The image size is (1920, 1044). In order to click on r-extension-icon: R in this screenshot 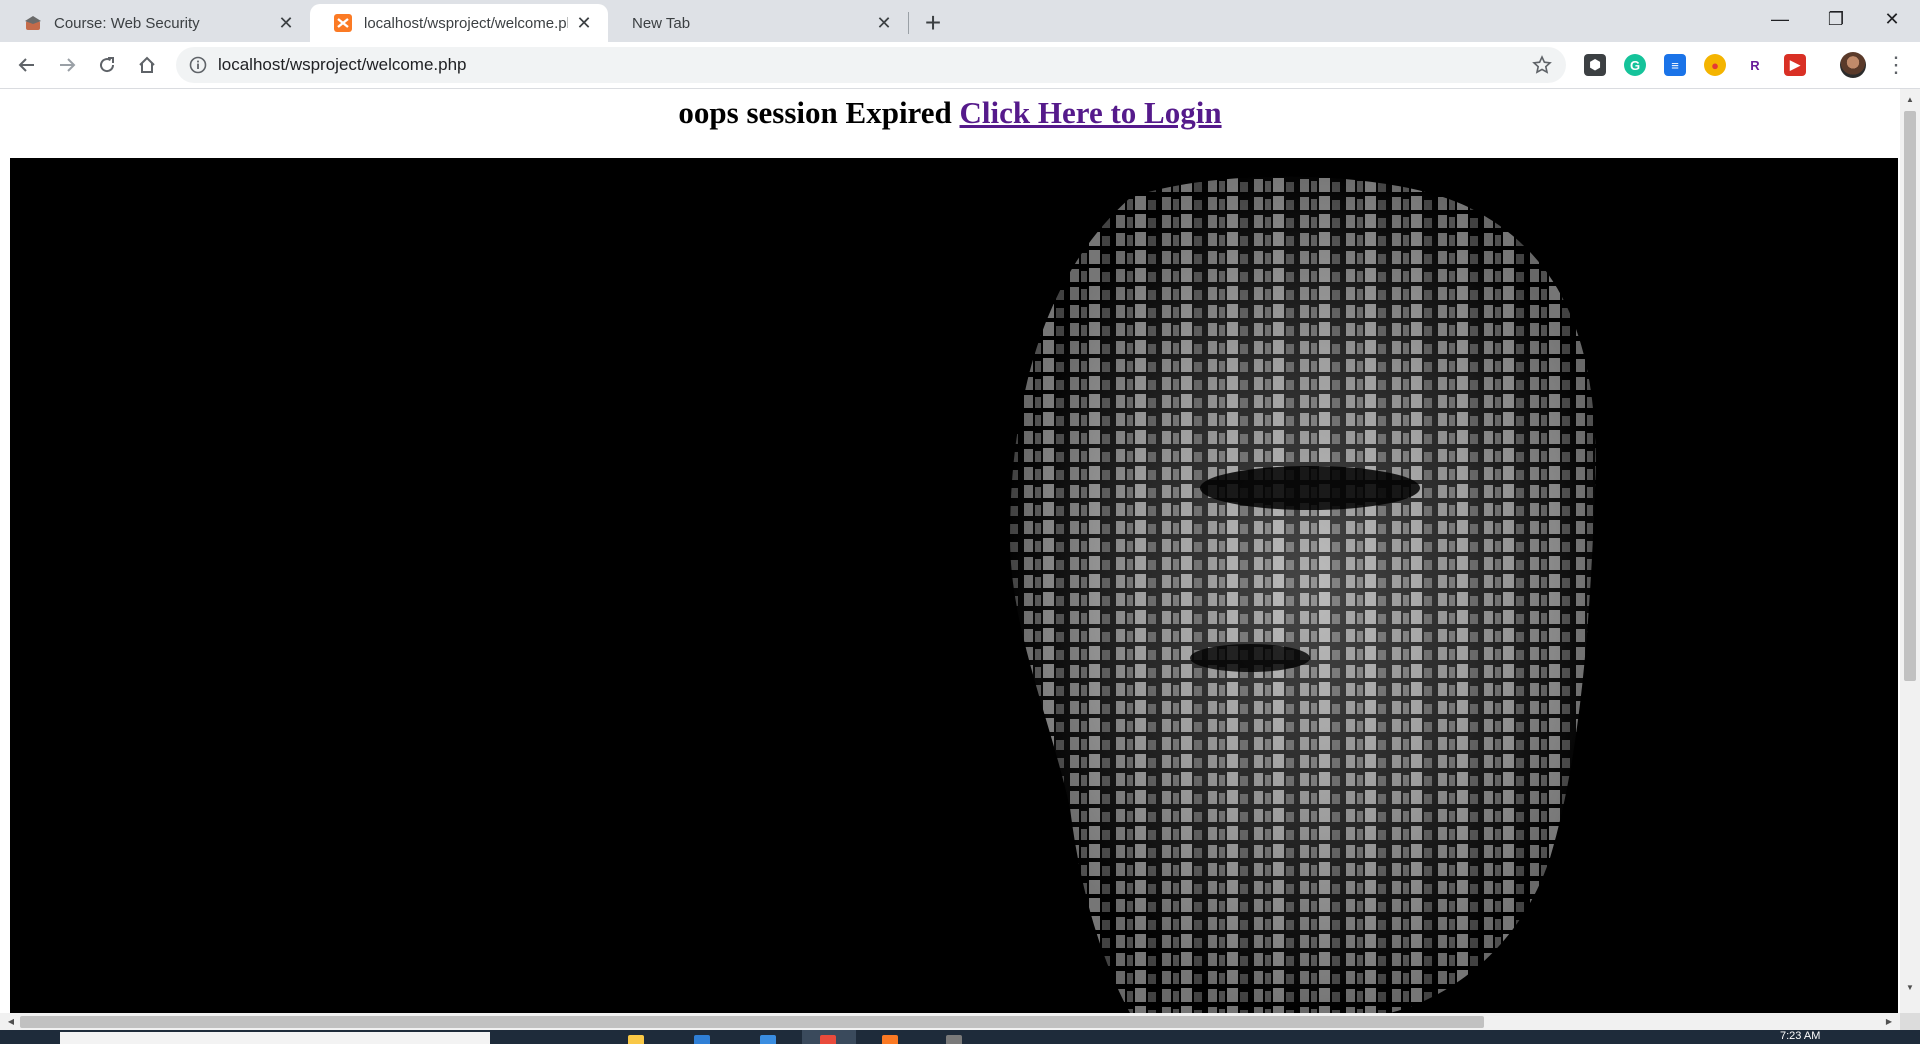, I will do `click(1755, 65)`.